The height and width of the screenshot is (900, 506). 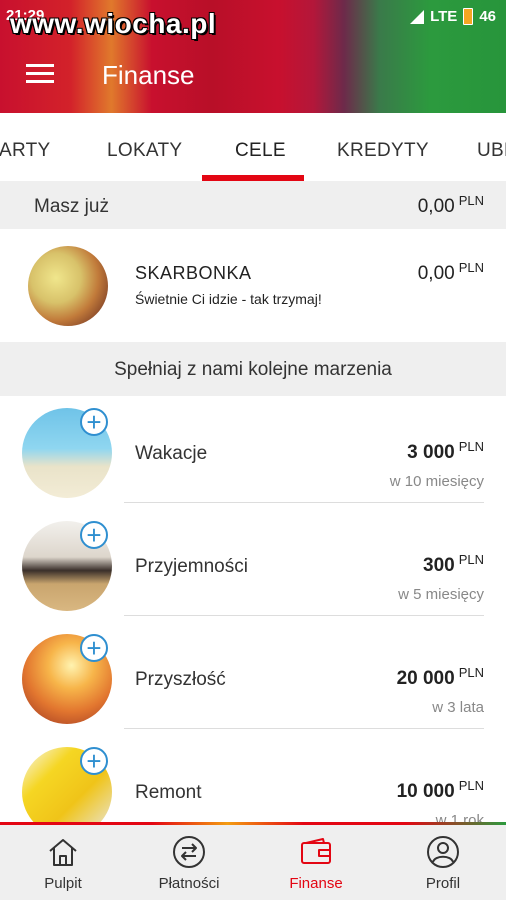 What do you see at coordinates (436, 273) in the screenshot?
I see `piggy-bank-amount-value: 0,00` at bounding box center [436, 273].